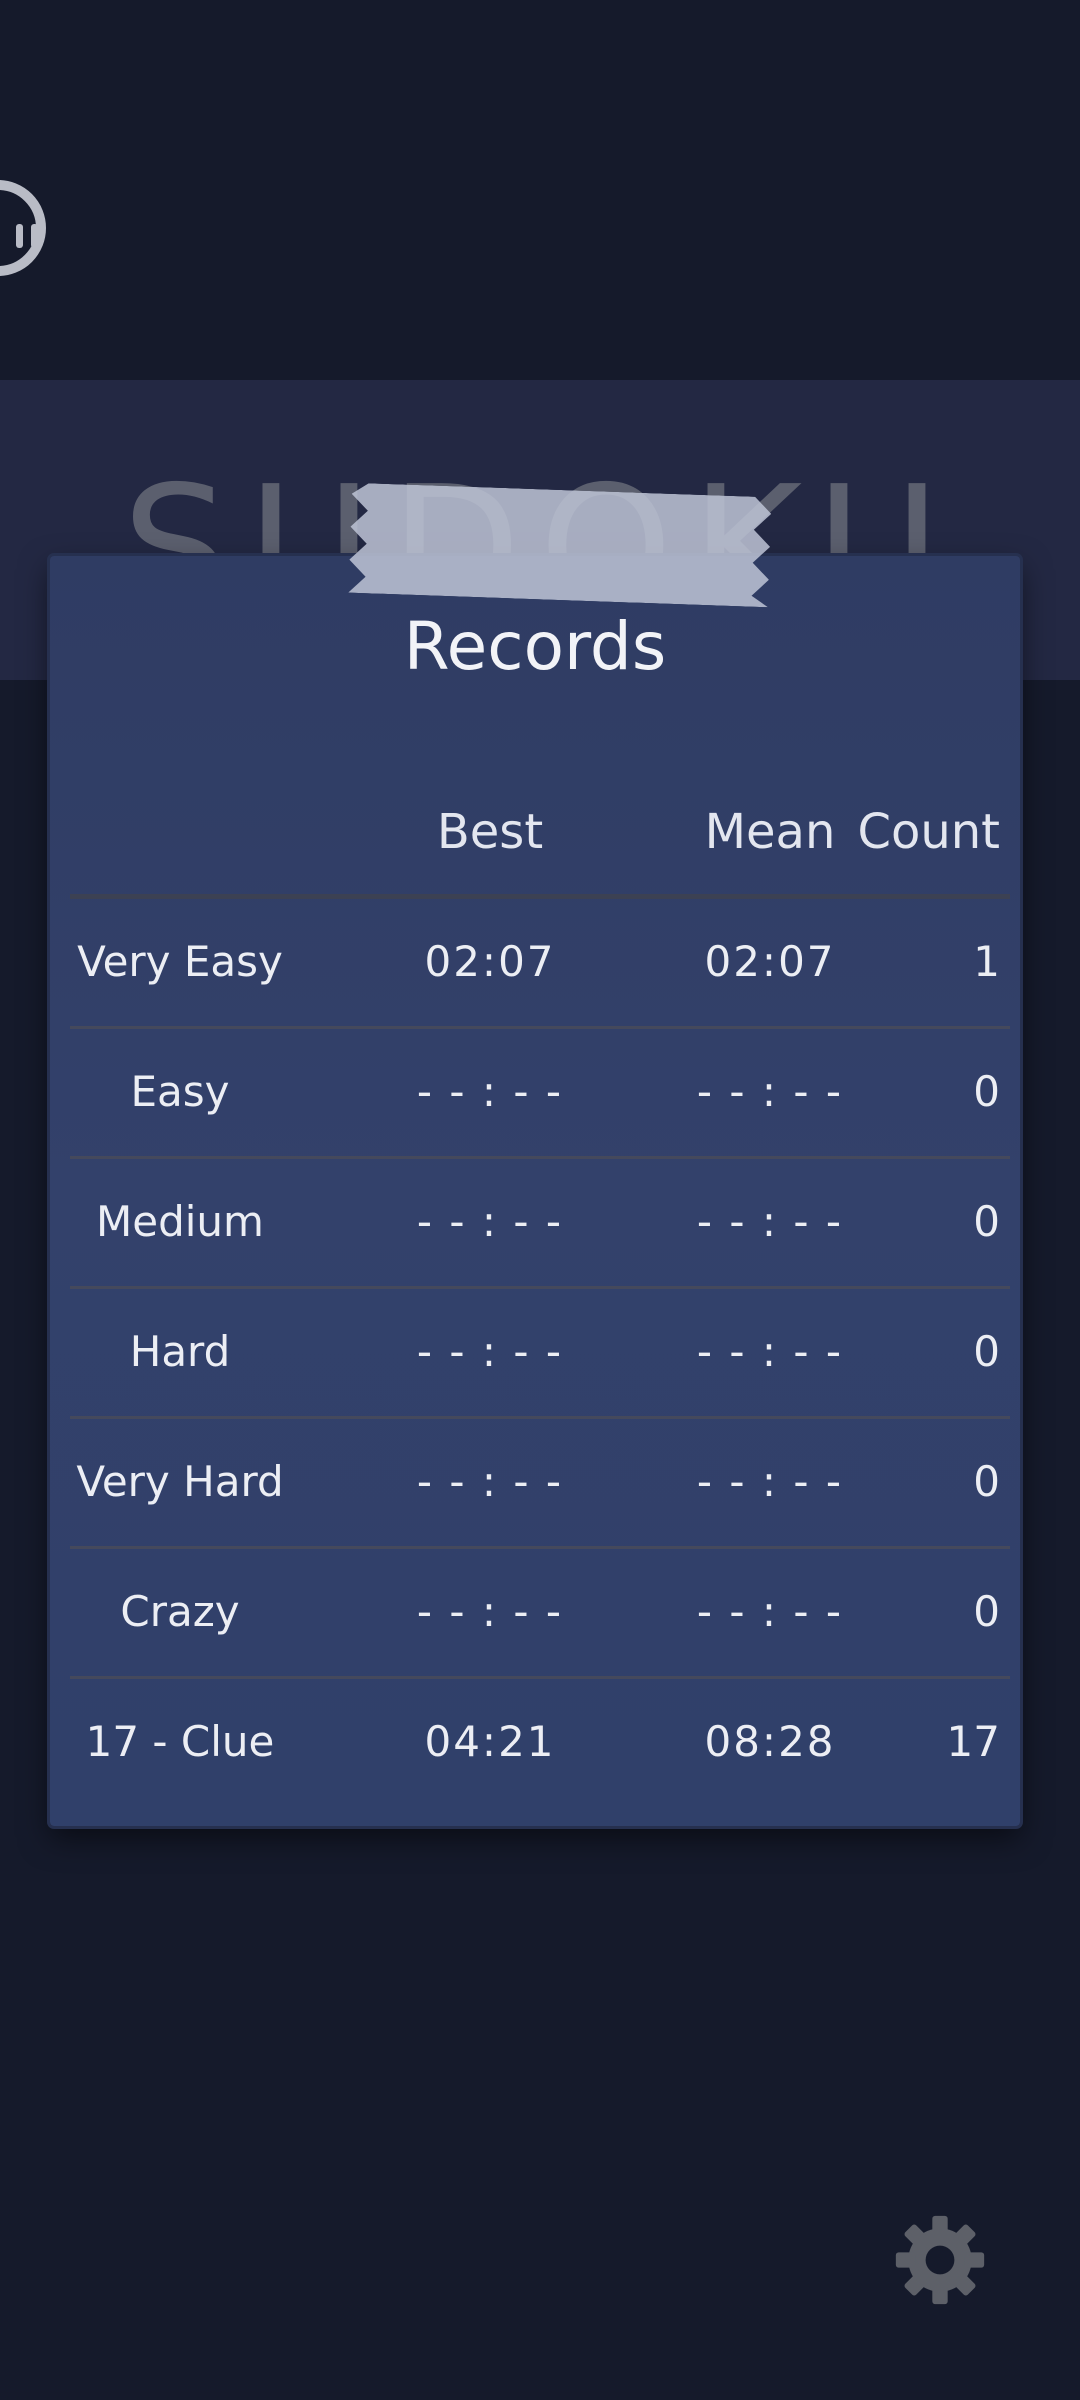 The height and width of the screenshot is (2400, 1080). Describe the element at coordinates (180, 1611) in the screenshot. I see `difficulty-name: Crazy` at that location.